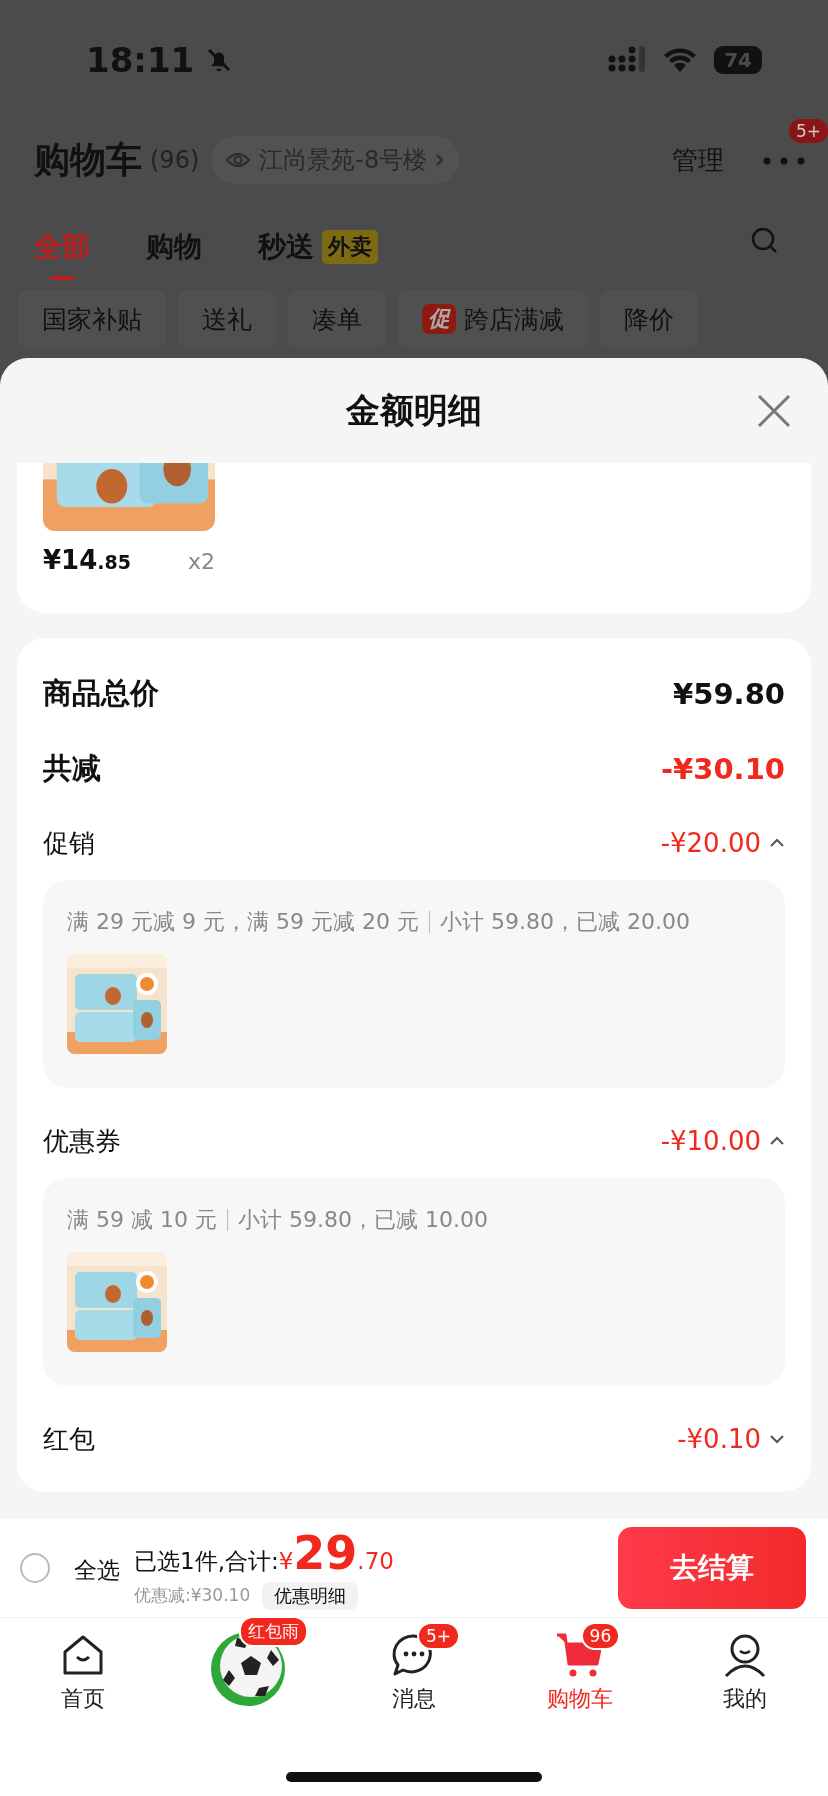 The height and width of the screenshot is (1796, 828). Describe the element at coordinates (69, 1439) in the screenshot. I see `discount-label: 红包` at that location.